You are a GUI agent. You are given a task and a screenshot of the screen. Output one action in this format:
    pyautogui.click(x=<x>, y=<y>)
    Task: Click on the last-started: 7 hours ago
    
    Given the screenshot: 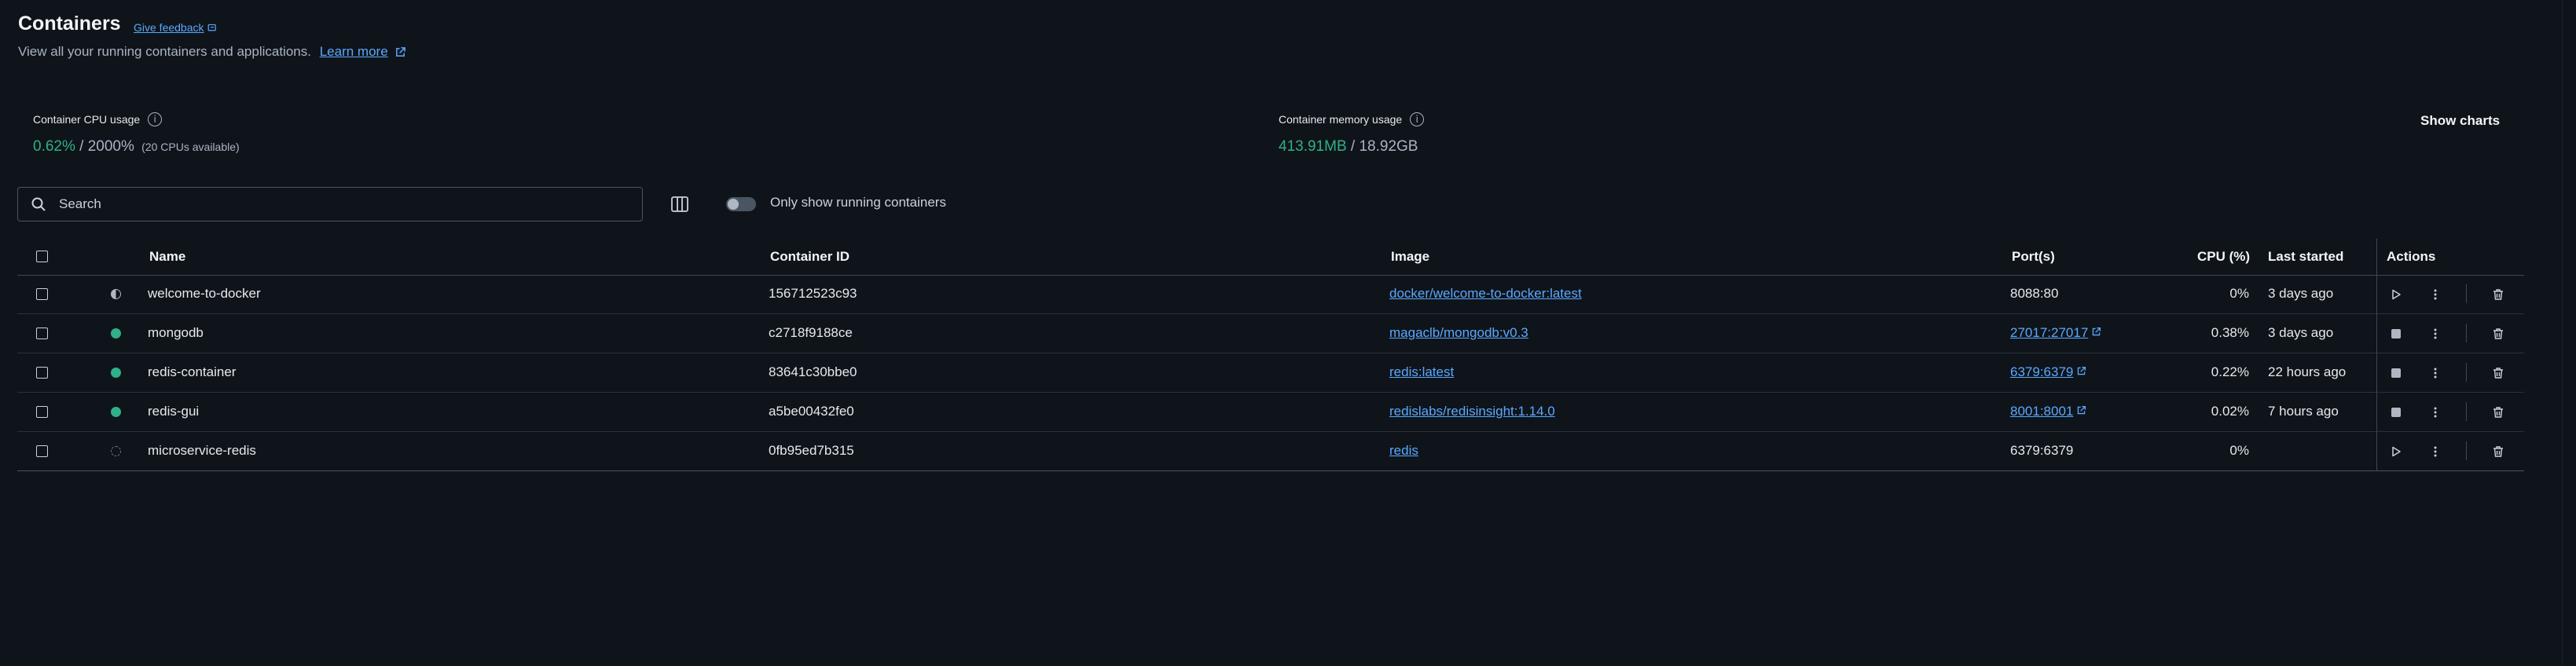 What is the action you would take?
    pyautogui.click(x=2303, y=411)
    